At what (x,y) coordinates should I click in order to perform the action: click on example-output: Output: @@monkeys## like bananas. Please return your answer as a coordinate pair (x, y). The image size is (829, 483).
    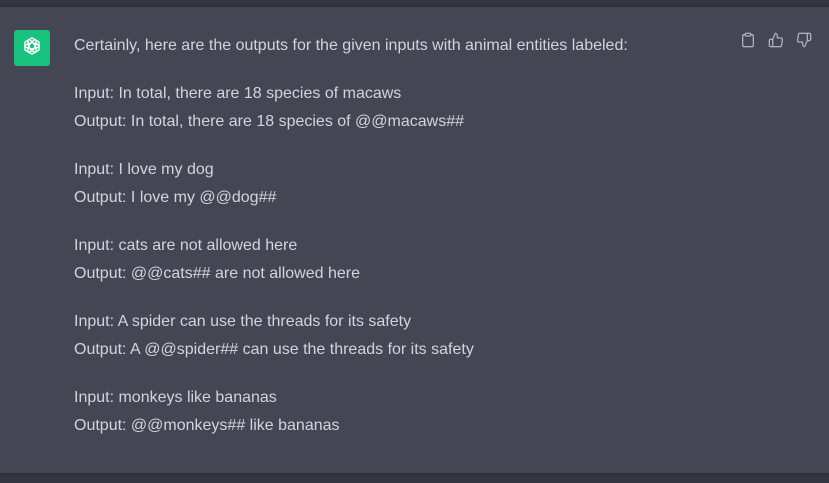
    Looking at the image, I should click on (207, 425).